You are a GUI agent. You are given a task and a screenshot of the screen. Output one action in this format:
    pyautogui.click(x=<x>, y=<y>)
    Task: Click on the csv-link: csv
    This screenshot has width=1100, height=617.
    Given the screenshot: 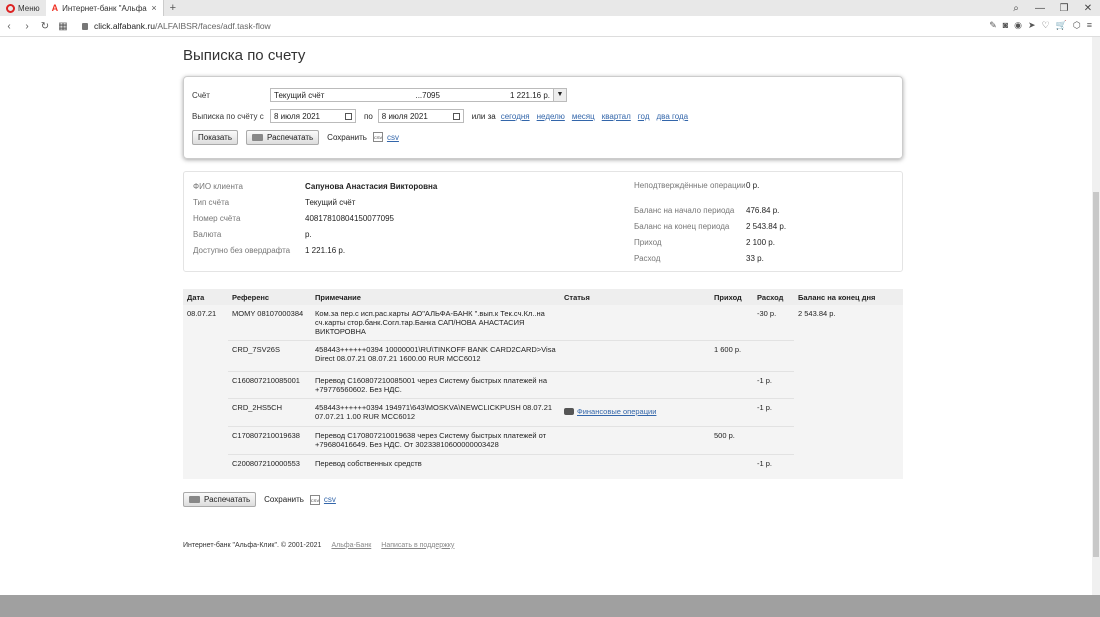 What is the action you would take?
    pyautogui.click(x=393, y=137)
    